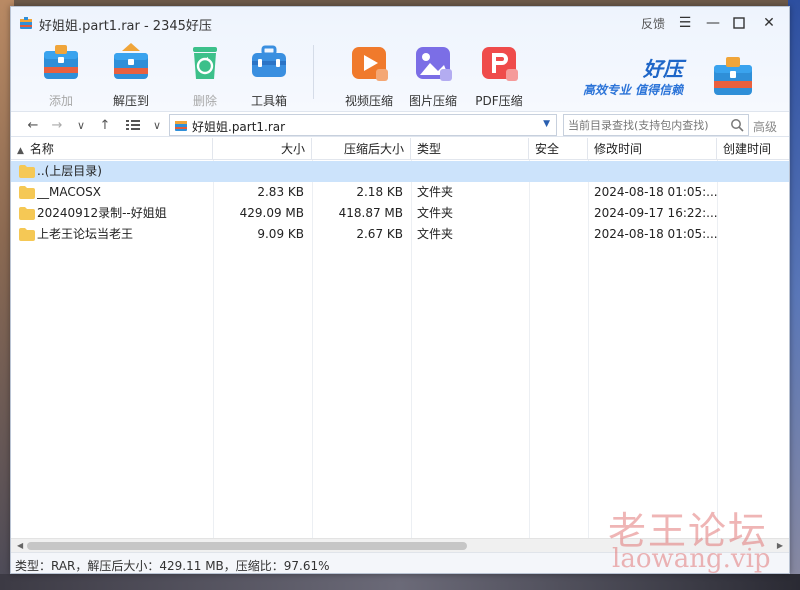 This screenshot has width=800, height=590. What do you see at coordinates (633, 90) in the screenshot?
I see `brand-slogan: 高效专业 值得信赖` at bounding box center [633, 90].